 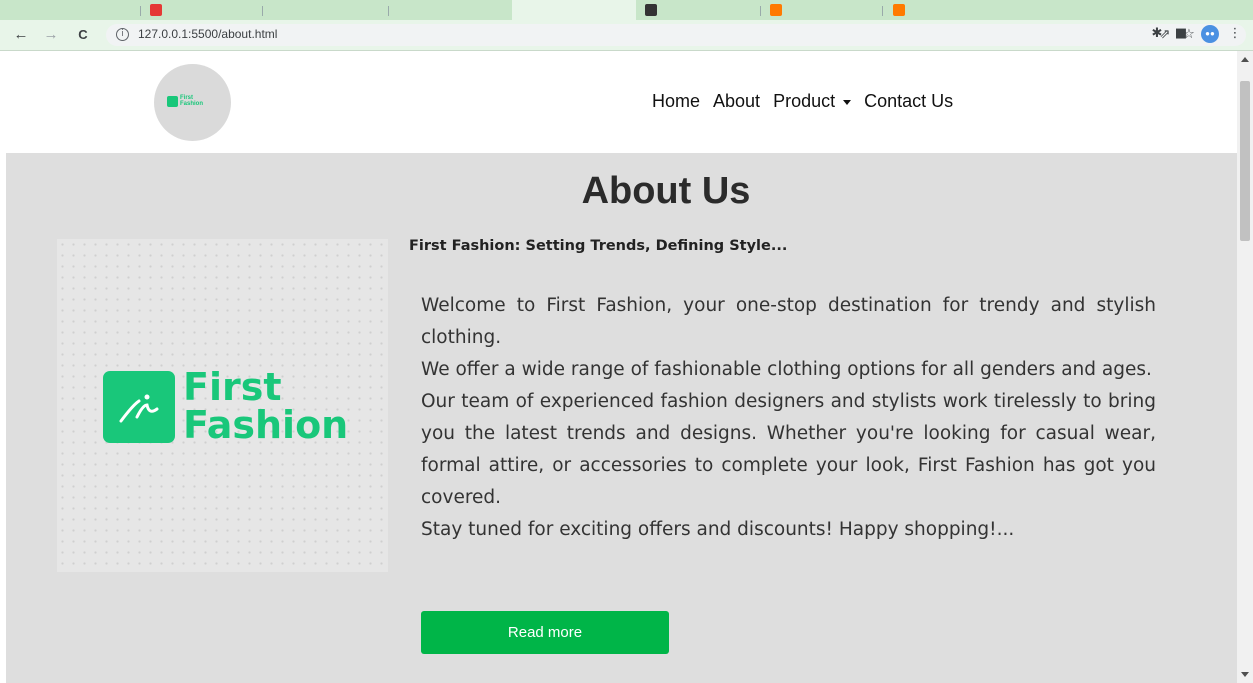 What do you see at coordinates (1210, 34) in the screenshot?
I see `profile-avatar-icon: ●●` at bounding box center [1210, 34].